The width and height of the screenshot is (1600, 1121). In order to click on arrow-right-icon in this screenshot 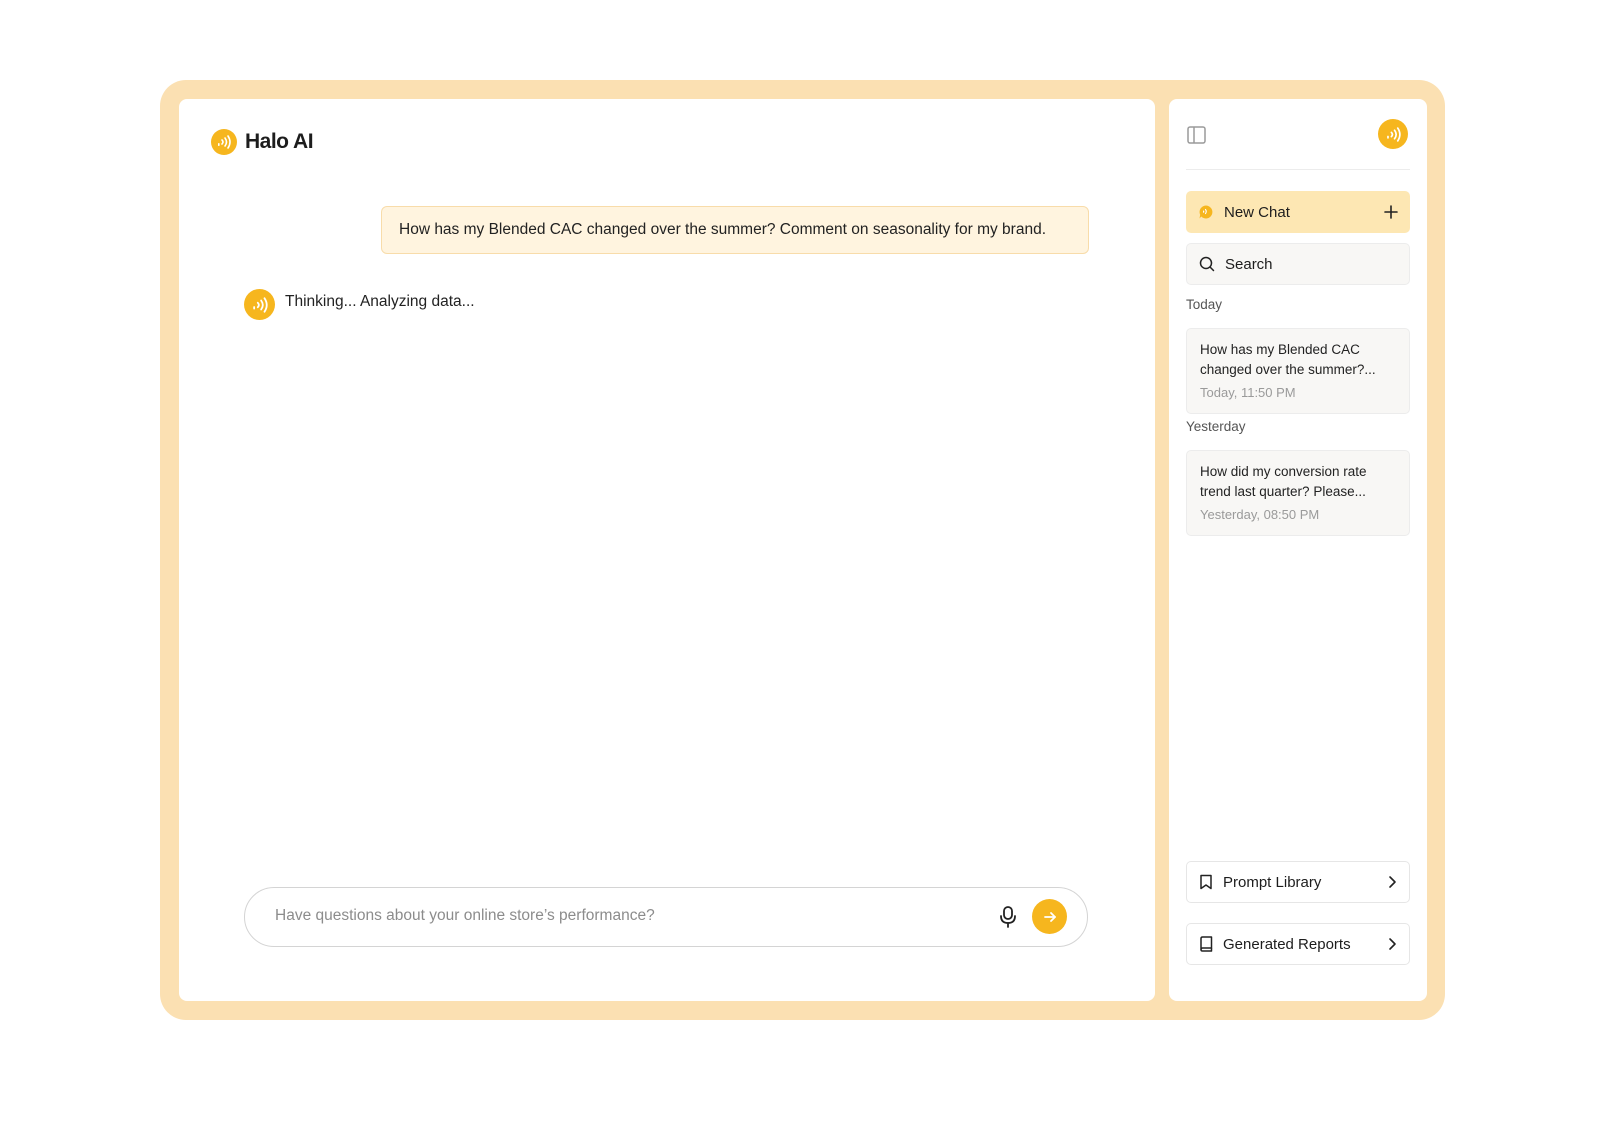, I will do `click(1049, 916)`.